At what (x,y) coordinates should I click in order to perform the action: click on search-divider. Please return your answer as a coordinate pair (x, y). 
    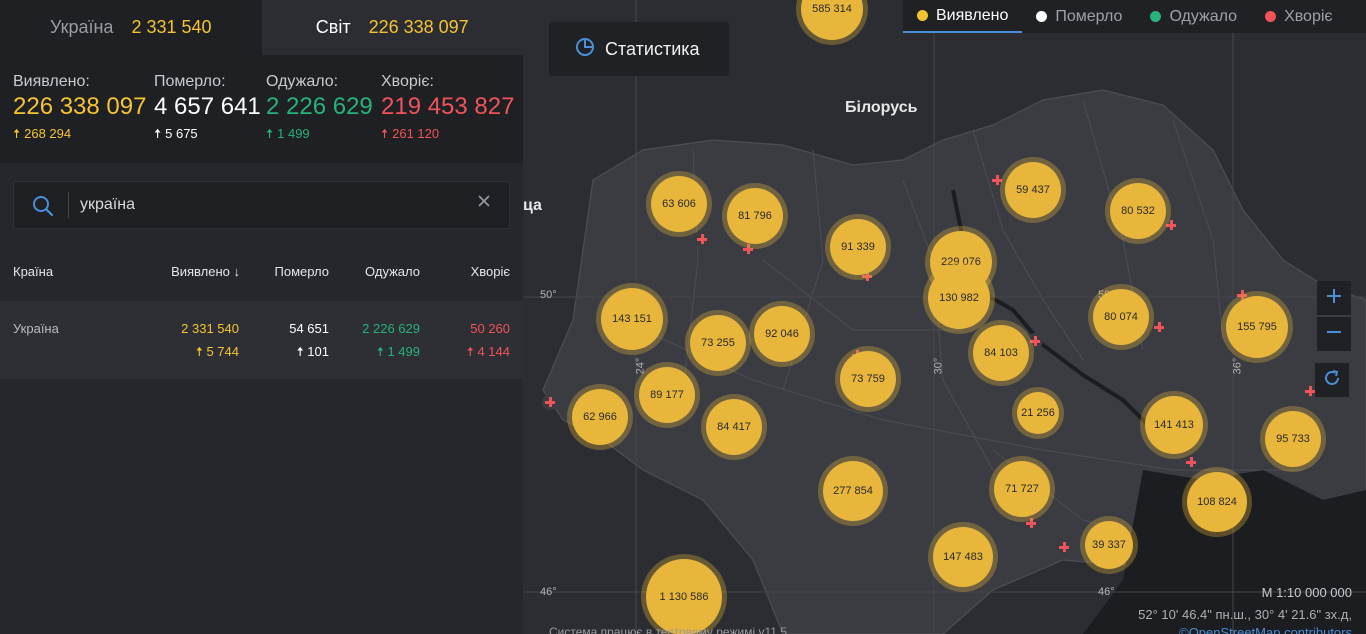
    Looking at the image, I should click on (68, 205).